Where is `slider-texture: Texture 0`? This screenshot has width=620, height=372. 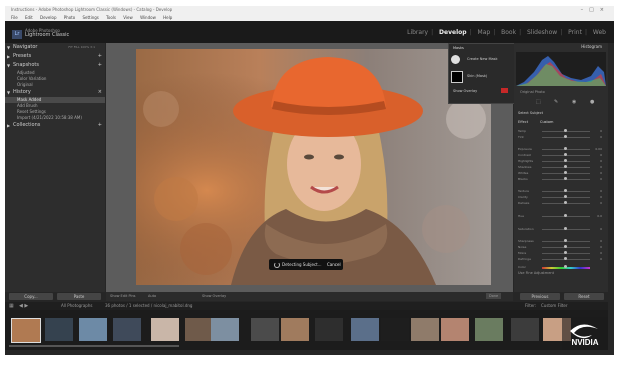 slider-texture: Texture 0 is located at coordinates (560, 191).